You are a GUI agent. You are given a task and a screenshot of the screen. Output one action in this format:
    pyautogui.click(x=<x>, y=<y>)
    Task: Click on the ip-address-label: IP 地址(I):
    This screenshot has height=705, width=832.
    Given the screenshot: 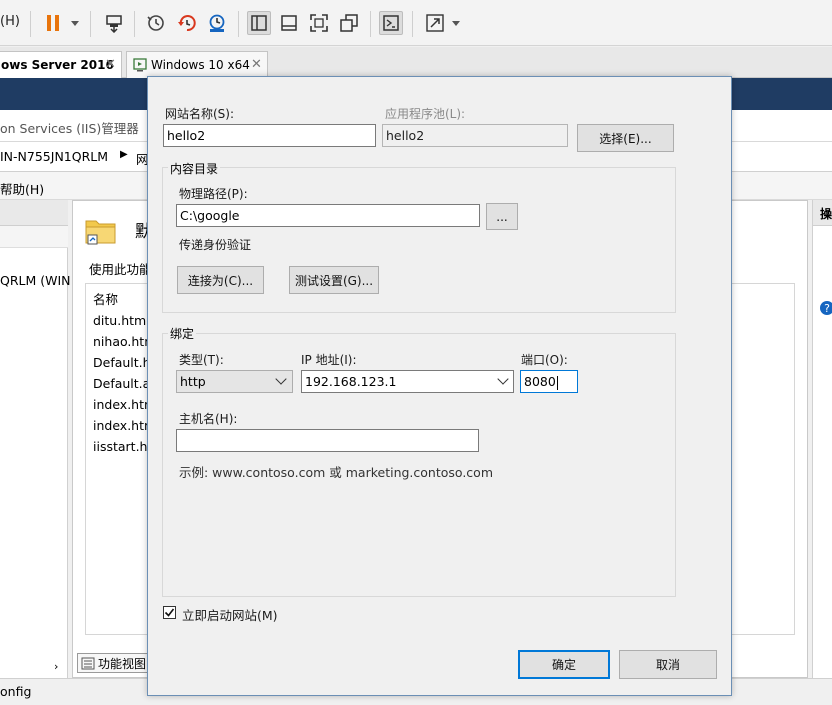 What is the action you would take?
    pyautogui.click(x=329, y=360)
    